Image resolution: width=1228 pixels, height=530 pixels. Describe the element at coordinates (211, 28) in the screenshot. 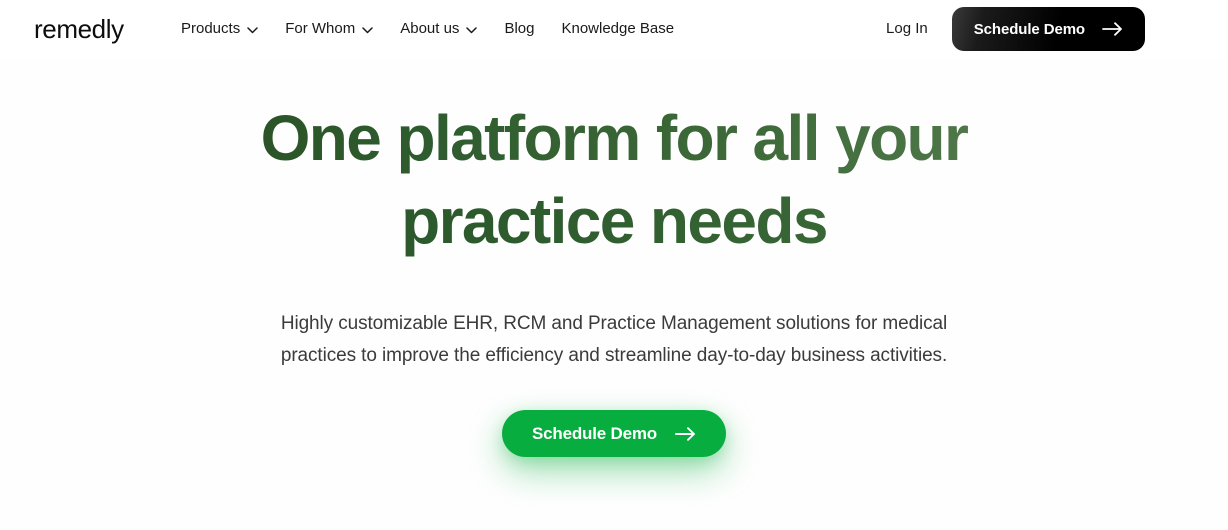

I see `nav-item-label: Products` at that location.